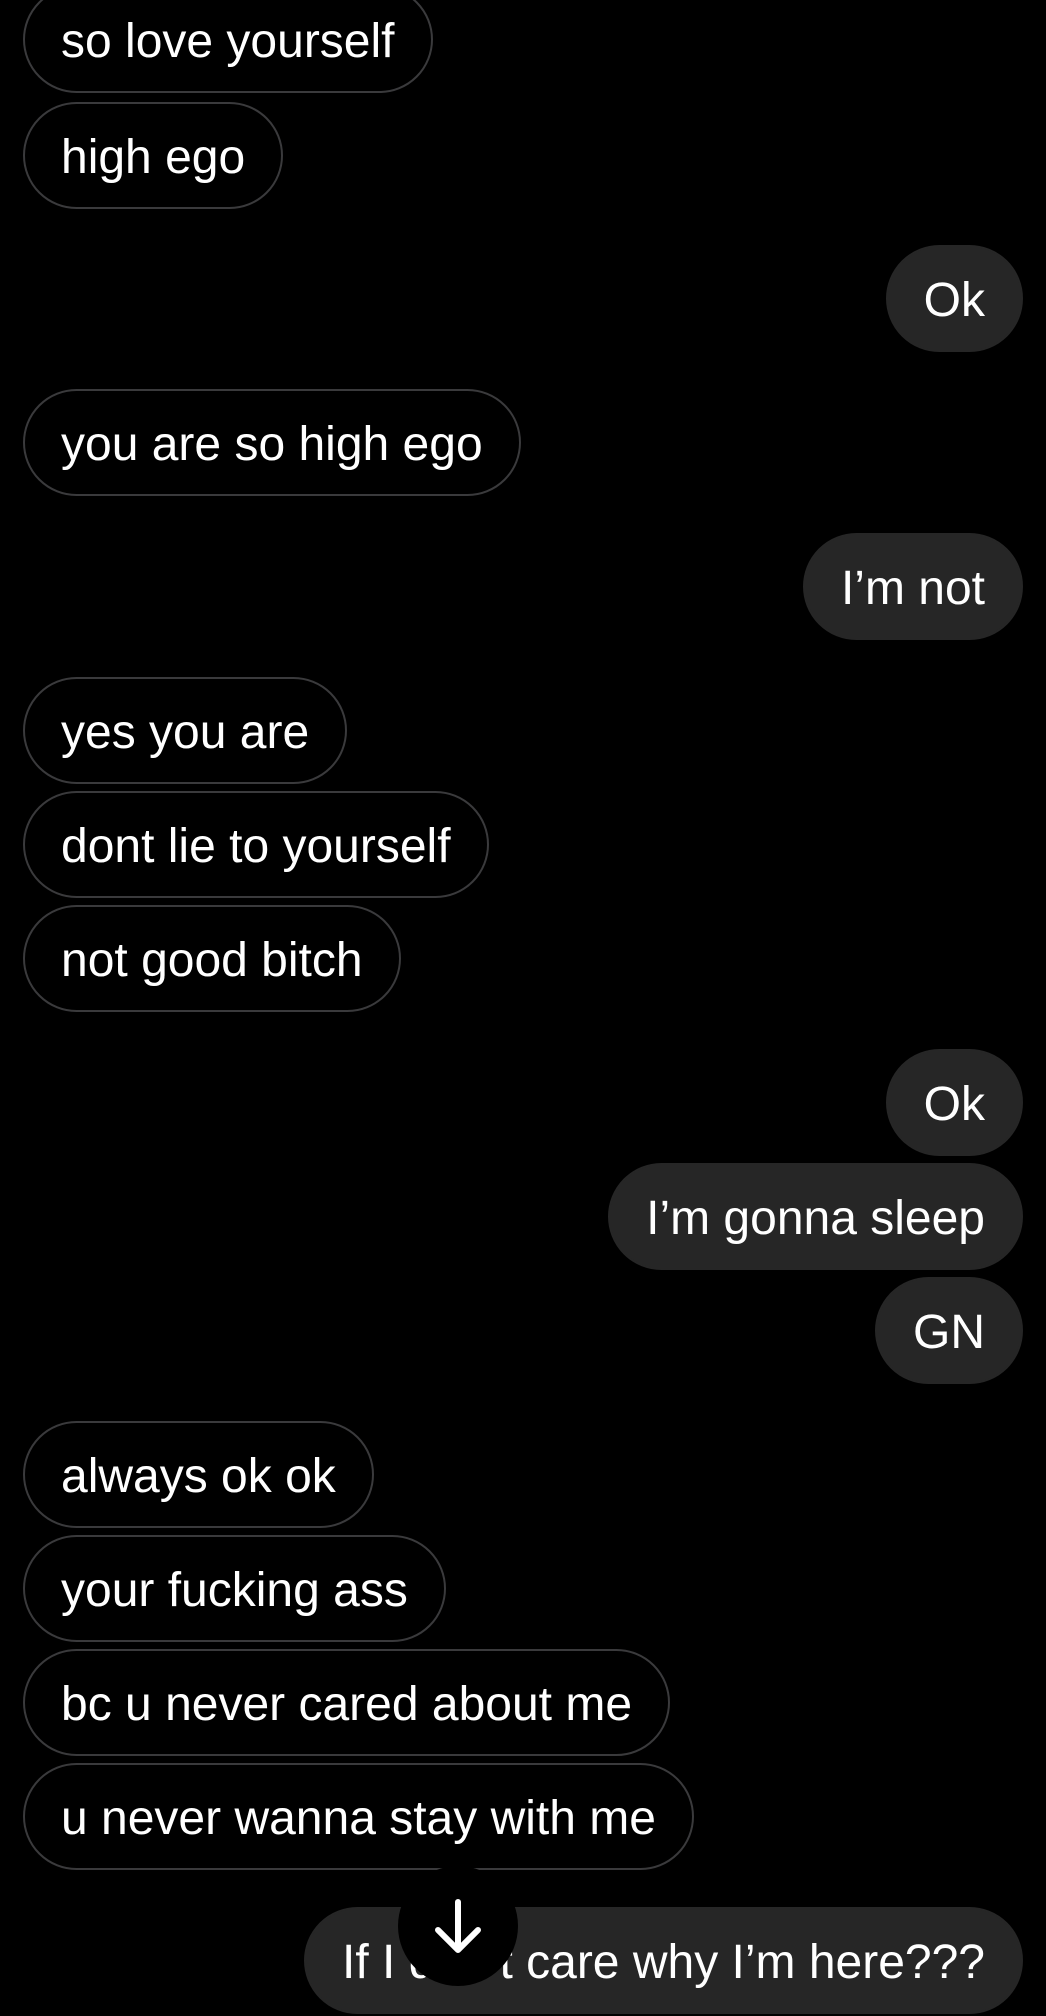  I want to click on message-text: I’m not, so click(912, 588).